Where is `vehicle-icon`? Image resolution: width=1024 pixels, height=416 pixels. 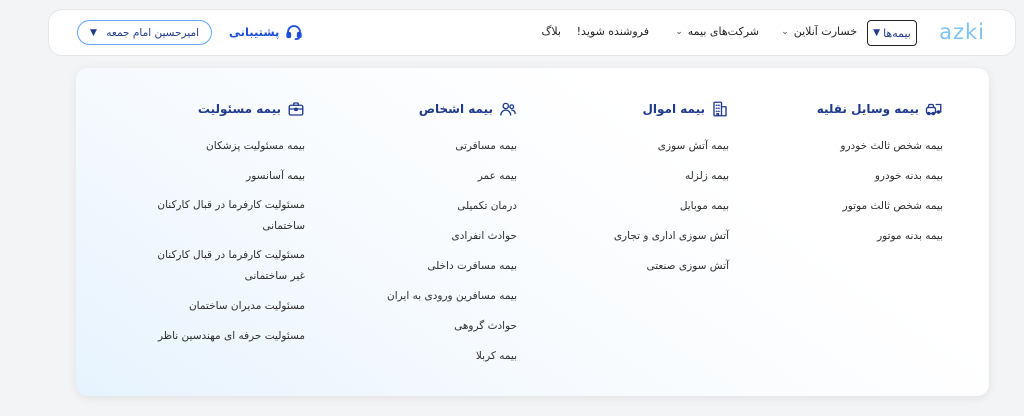 vehicle-icon is located at coordinates (933, 109).